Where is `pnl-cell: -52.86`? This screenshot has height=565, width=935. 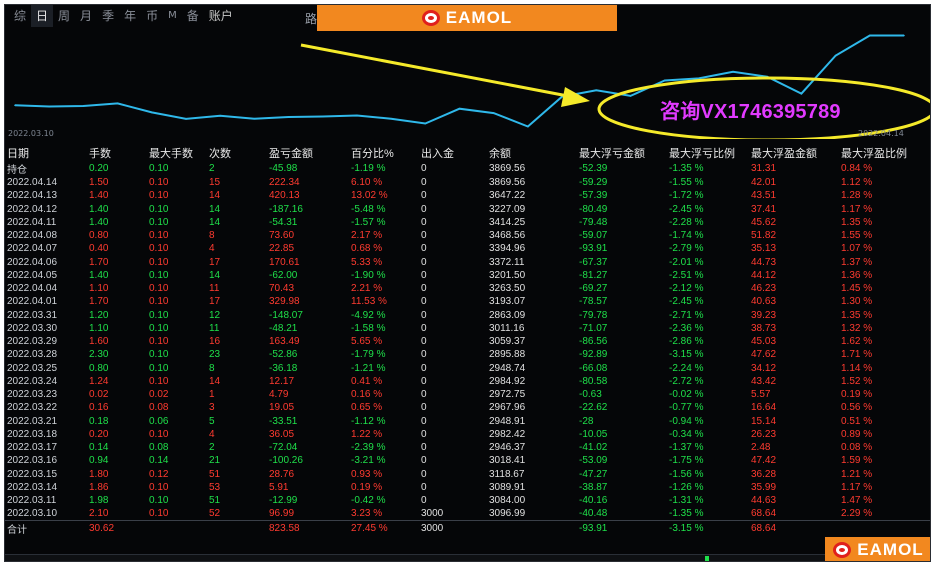 pnl-cell: -52.86 is located at coordinates (283, 355).